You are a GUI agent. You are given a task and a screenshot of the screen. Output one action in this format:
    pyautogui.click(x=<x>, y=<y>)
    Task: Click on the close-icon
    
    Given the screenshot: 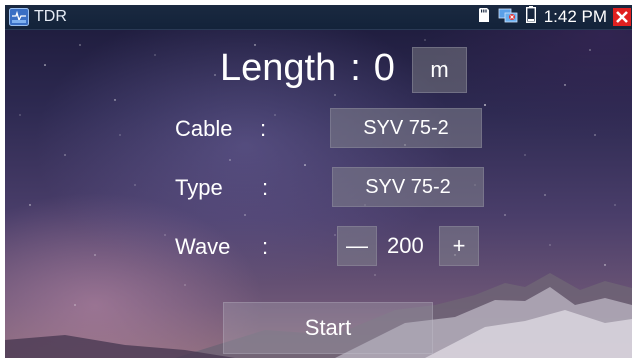 What is the action you would take?
    pyautogui.click(x=622, y=17)
    